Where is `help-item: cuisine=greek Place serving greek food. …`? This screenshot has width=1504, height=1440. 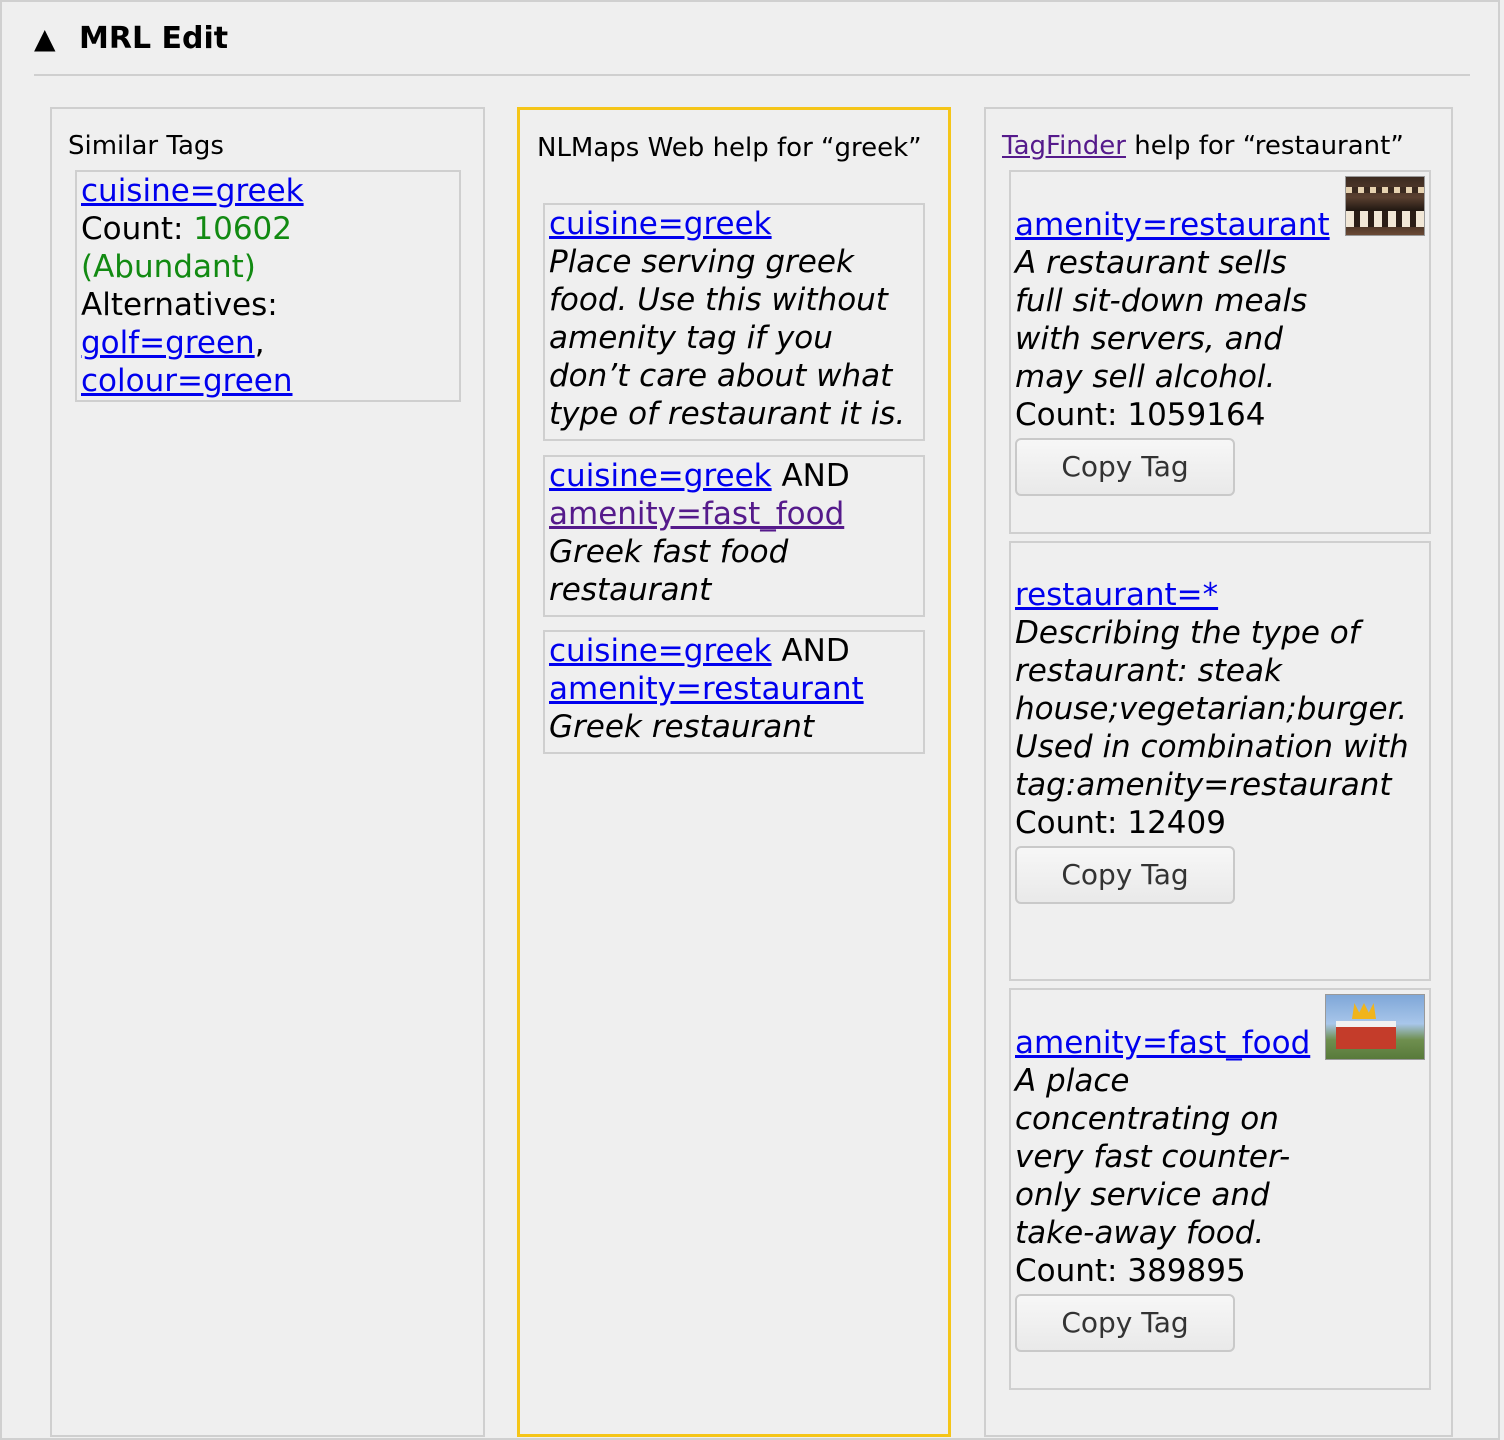
help-item: cuisine=greek Place serving greek food. … is located at coordinates (734, 322).